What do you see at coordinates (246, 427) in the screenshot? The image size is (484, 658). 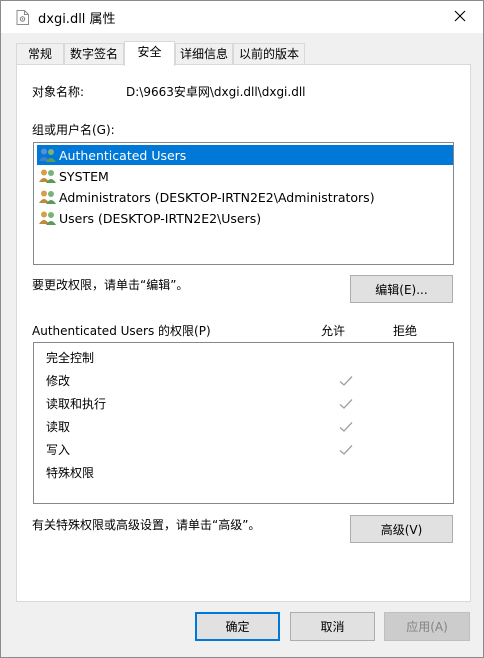 I see `permission-read: 读取` at bounding box center [246, 427].